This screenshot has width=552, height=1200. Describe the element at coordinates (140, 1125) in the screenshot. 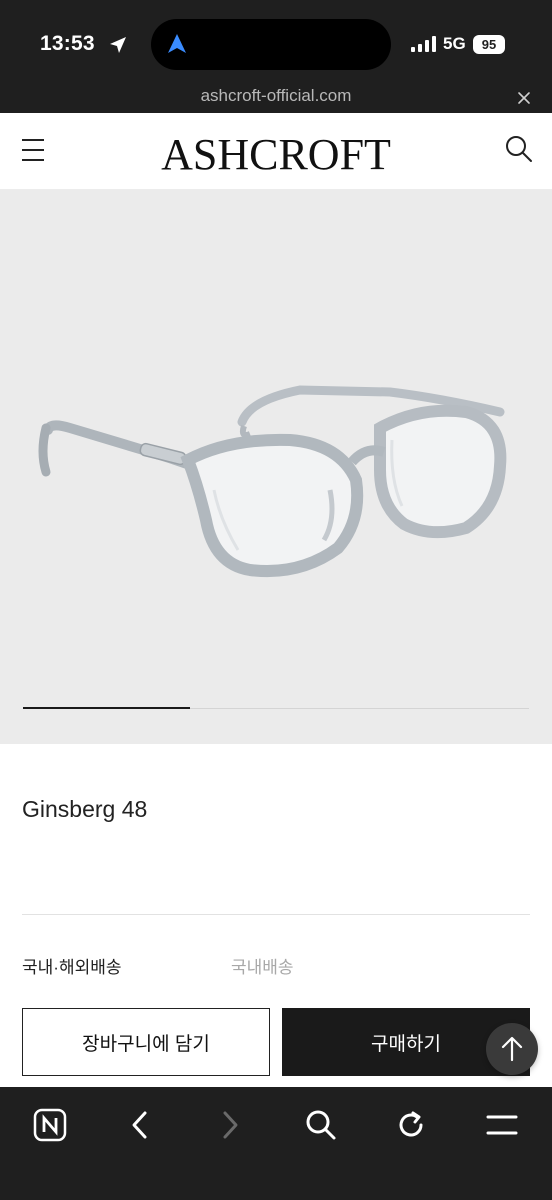

I see `back-icon` at that location.